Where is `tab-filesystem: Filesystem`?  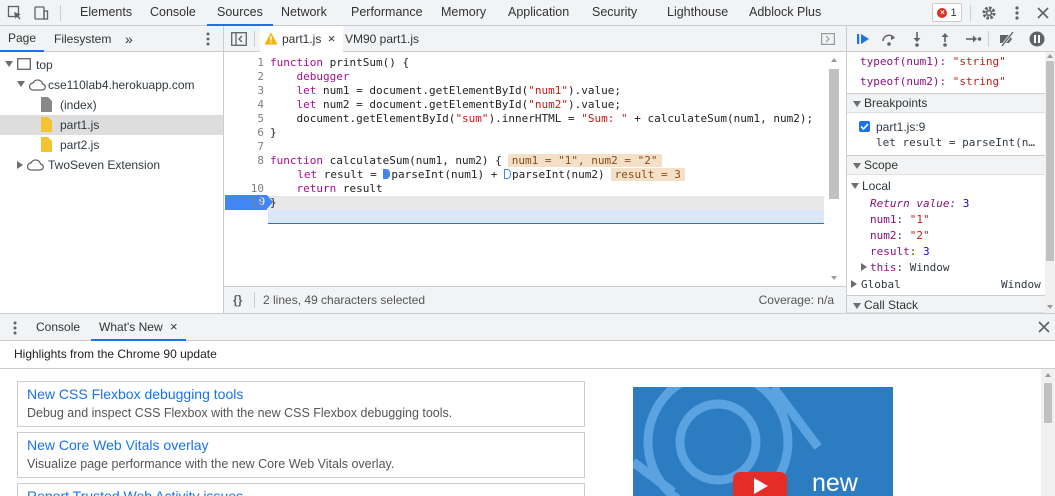 tab-filesystem: Filesystem is located at coordinates (82, 39).